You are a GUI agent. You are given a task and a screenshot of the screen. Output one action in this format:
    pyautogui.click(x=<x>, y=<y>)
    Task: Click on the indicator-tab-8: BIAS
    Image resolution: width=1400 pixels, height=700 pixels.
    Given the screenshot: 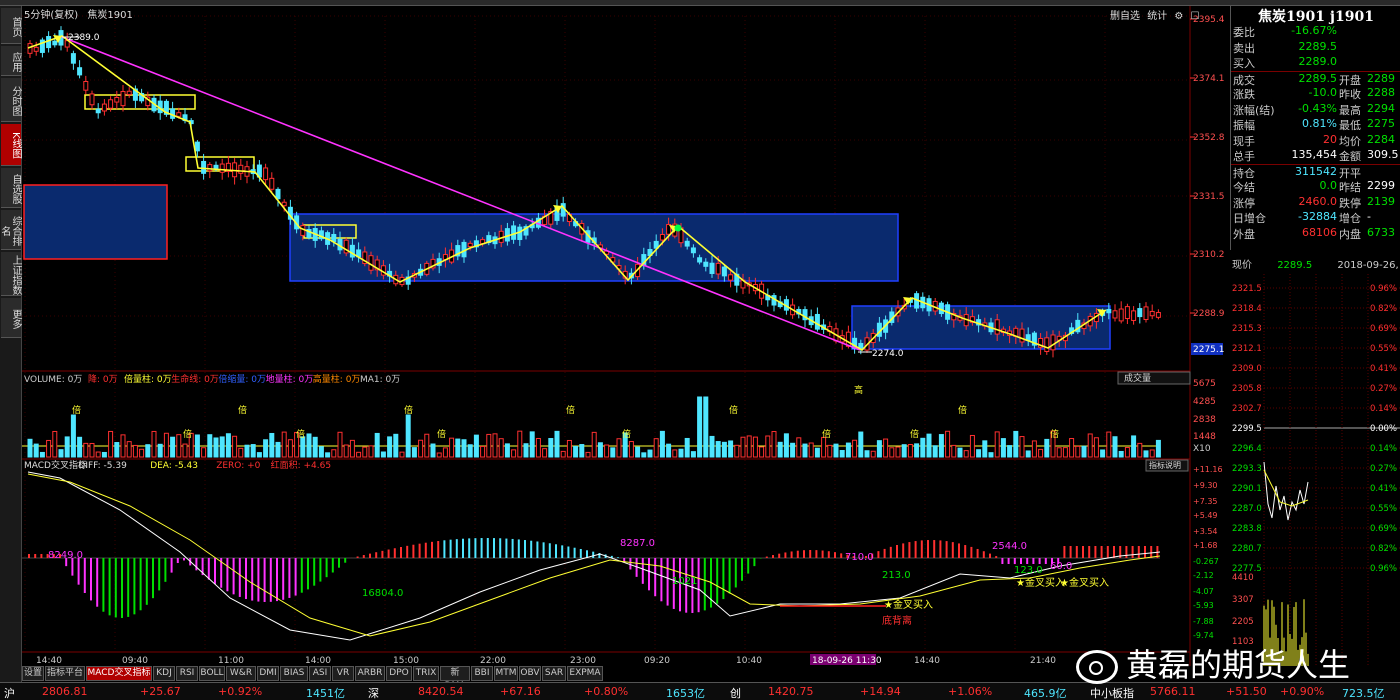 What is the action you would take?
    pyautogui.click(x=294, y=673)
    